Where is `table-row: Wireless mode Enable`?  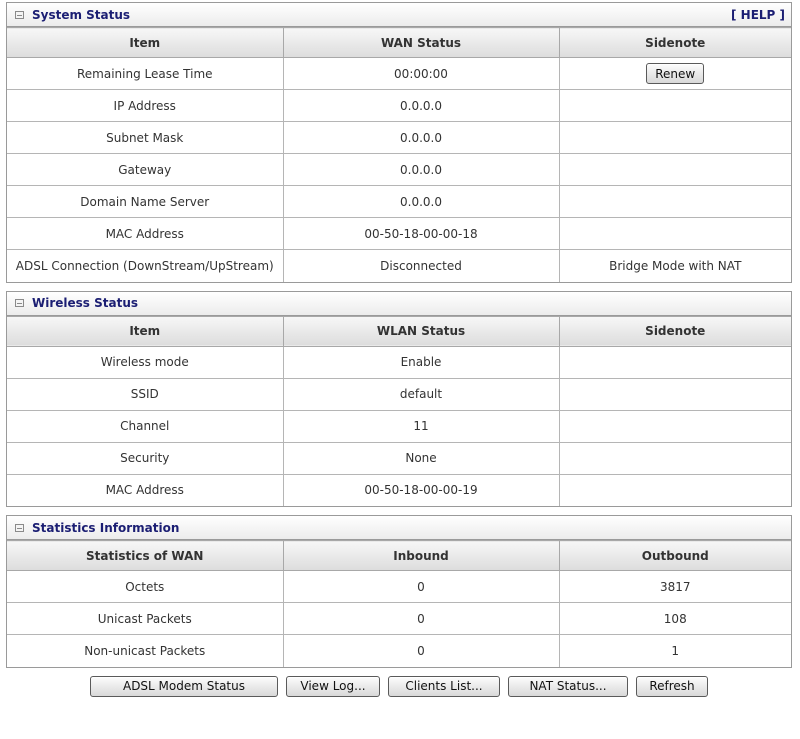
table-row: Wireless mode Enable is located at coordinates (399, 362).